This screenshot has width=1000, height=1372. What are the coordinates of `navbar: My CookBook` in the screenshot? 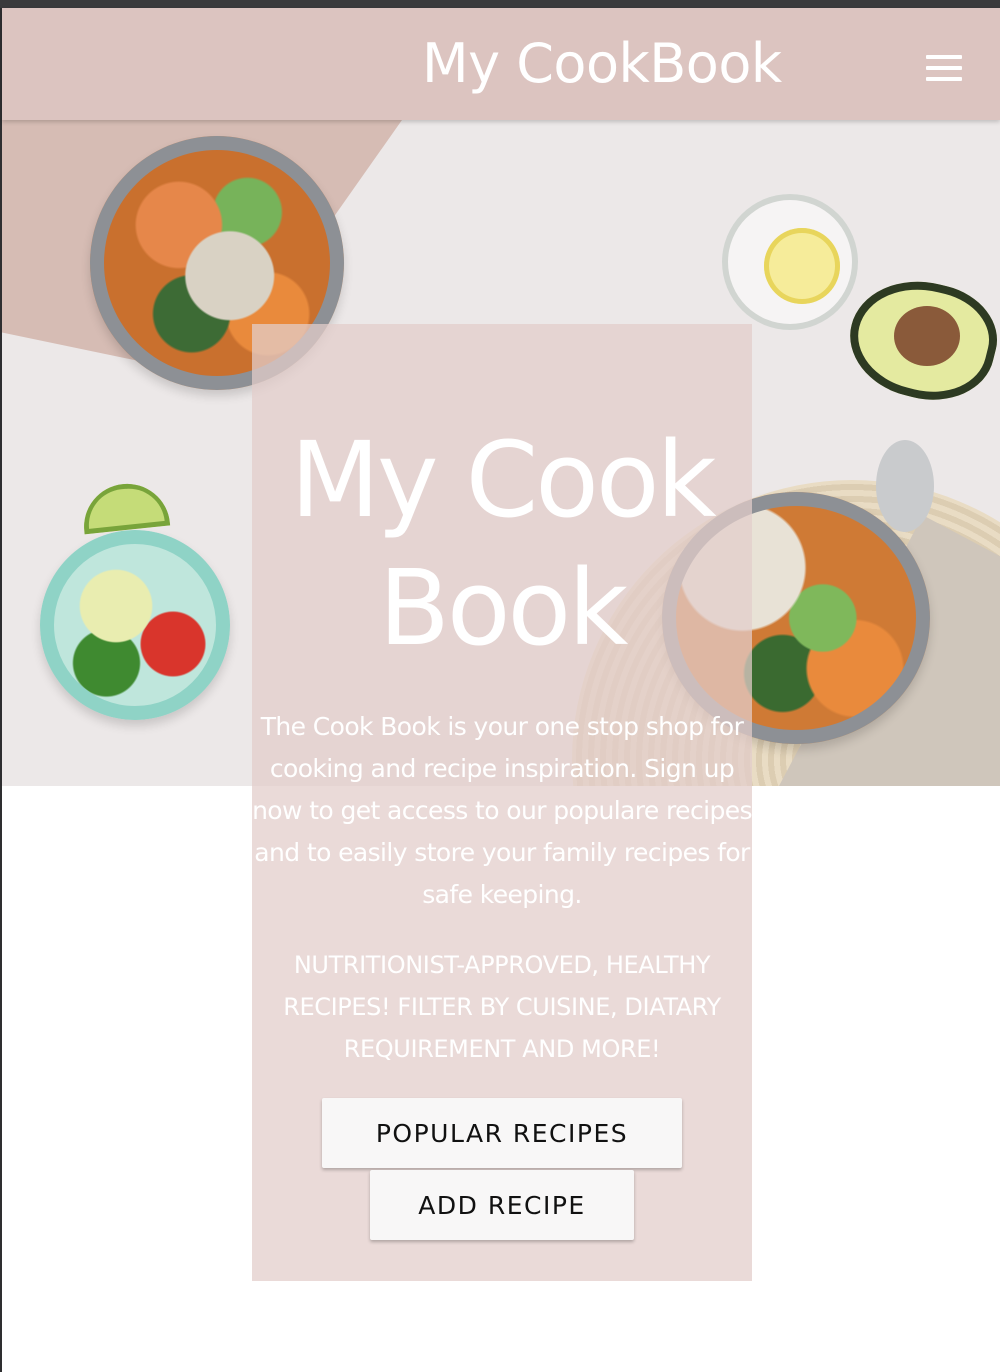 It's located at (501, 64).